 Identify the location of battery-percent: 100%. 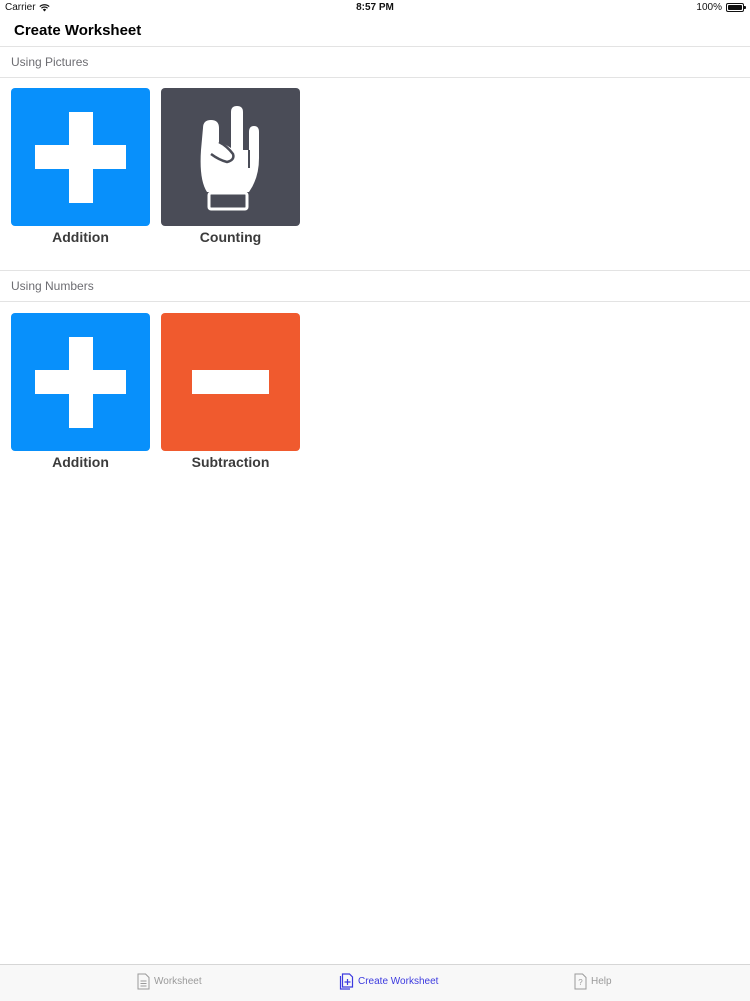
(709, 7).